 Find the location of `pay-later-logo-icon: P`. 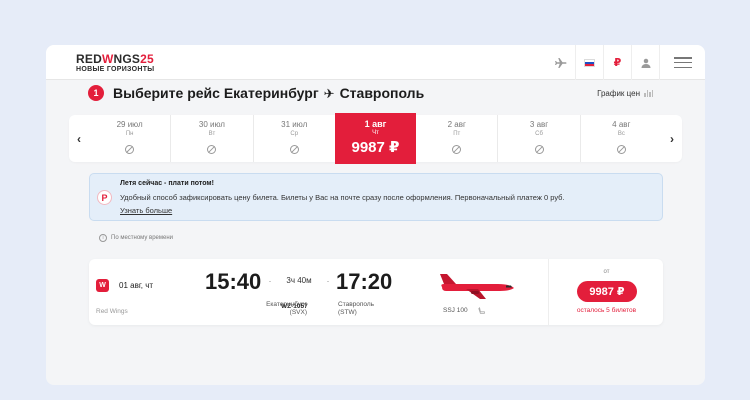

pay-later-logo-icon: P is located at coordinates (104, 197).